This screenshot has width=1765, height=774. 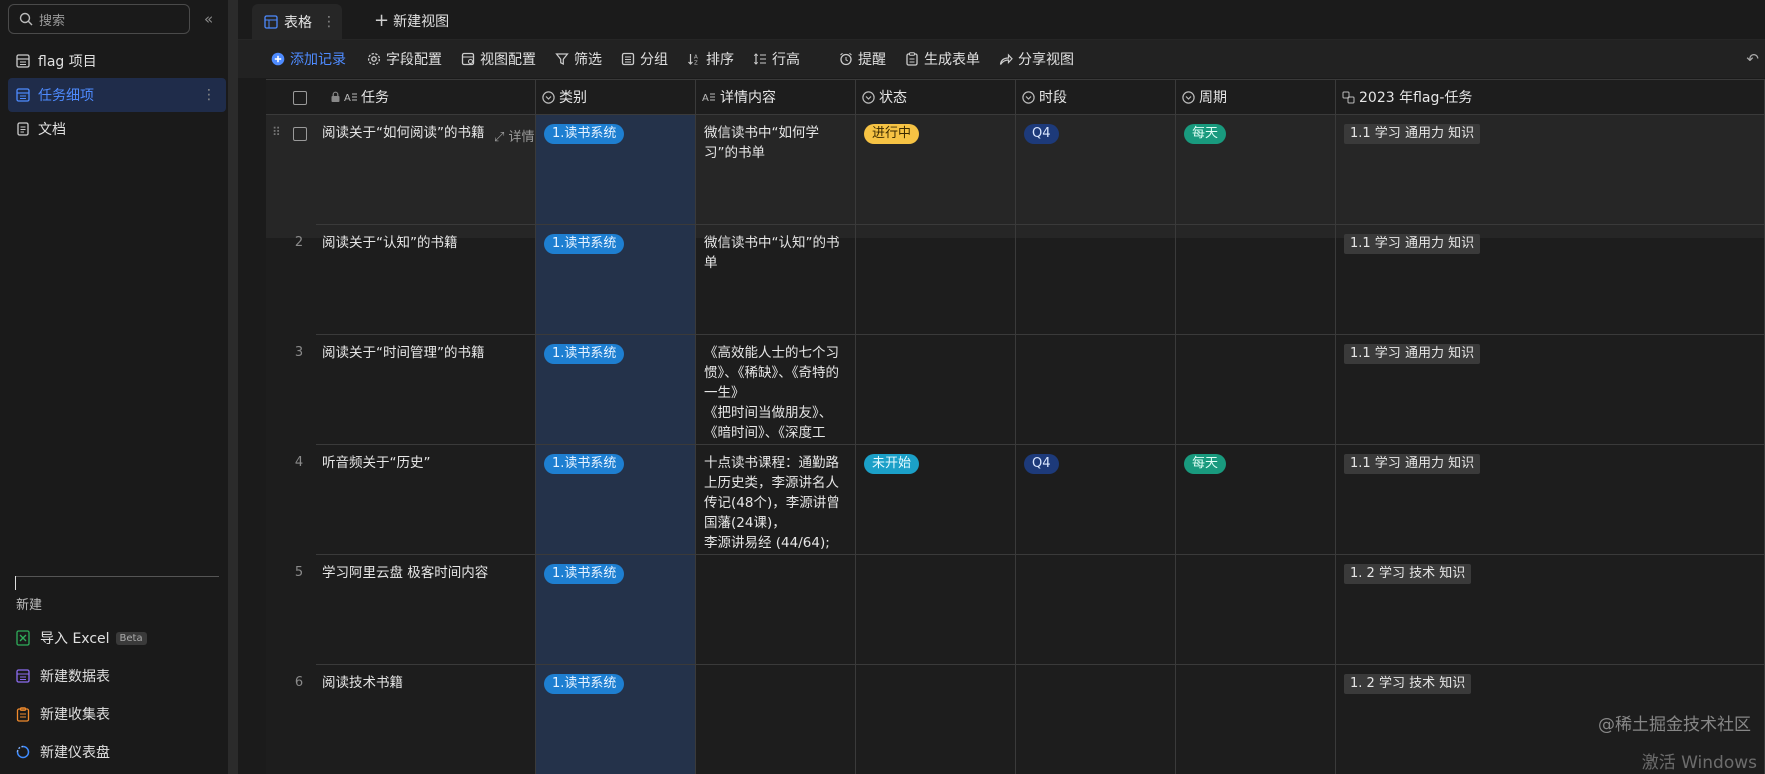 What do you see at coordinates (710, 59) in the screenshot?
I see `sort-button: AZ 排序` at bounding box center [710, 59].